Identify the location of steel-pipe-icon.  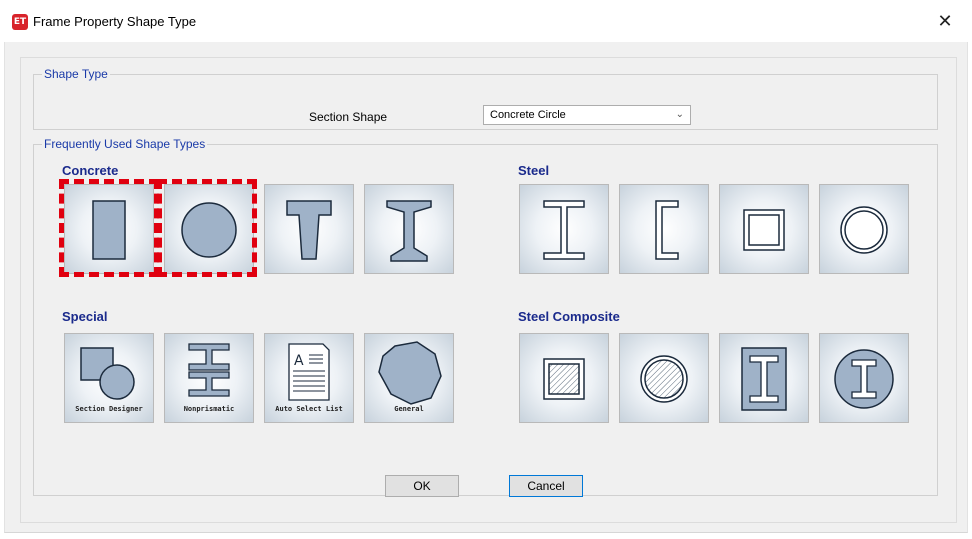
(864, 230).